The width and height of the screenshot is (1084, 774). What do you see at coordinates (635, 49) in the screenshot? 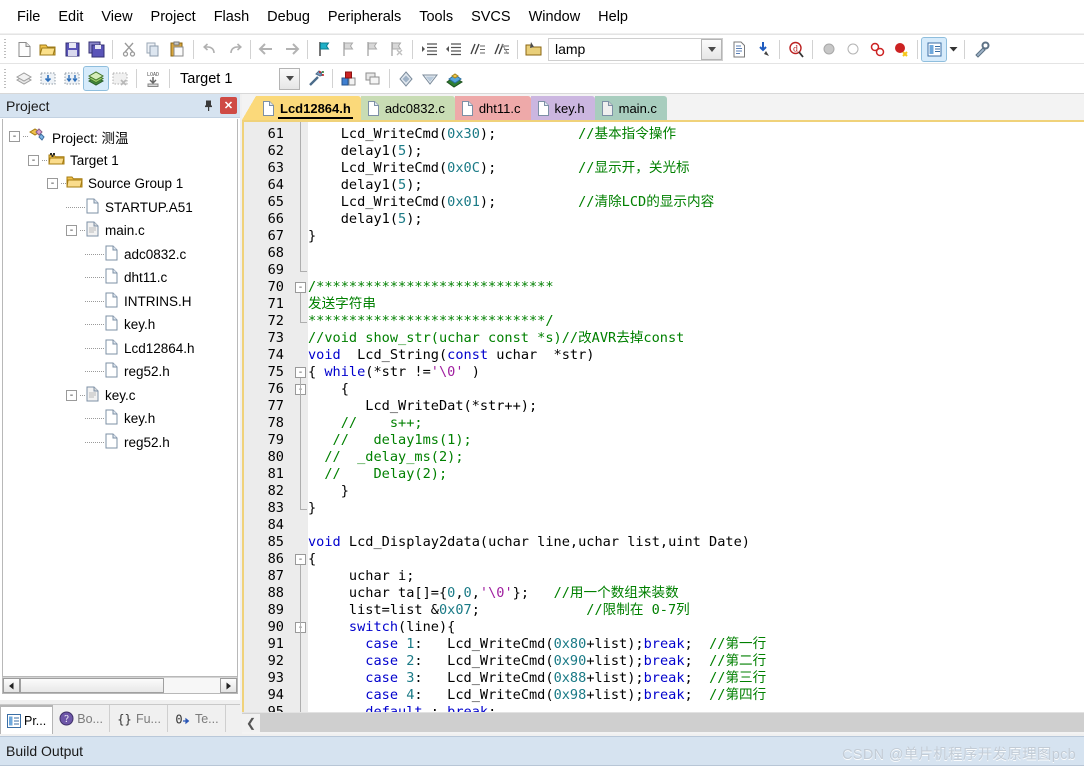
I see `find-combo: lamp` at bounding box center [635, 49].